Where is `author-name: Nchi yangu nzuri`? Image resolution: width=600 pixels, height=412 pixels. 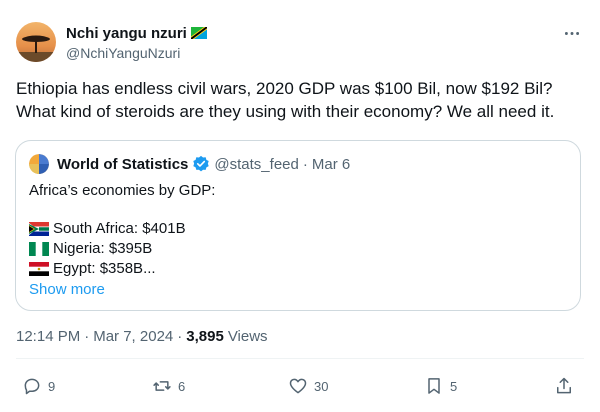
author-name: Nchi yangu nzuri is located at coordinates (126, 33).